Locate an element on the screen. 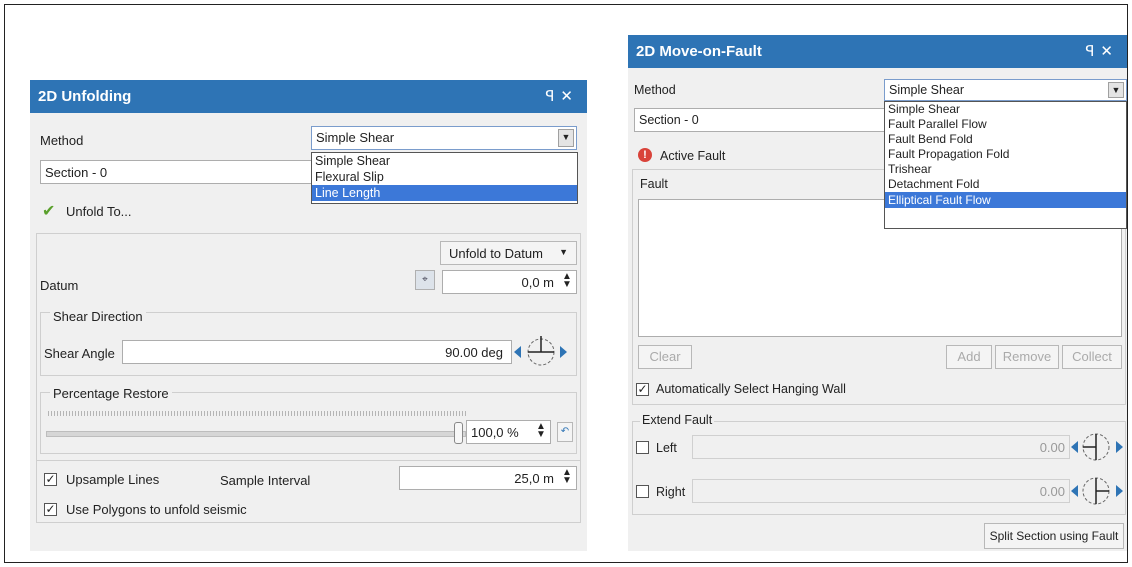 The image size is (1132, 567). shear-angle-value: 90.00 deg is located at coordinates (474, 352).